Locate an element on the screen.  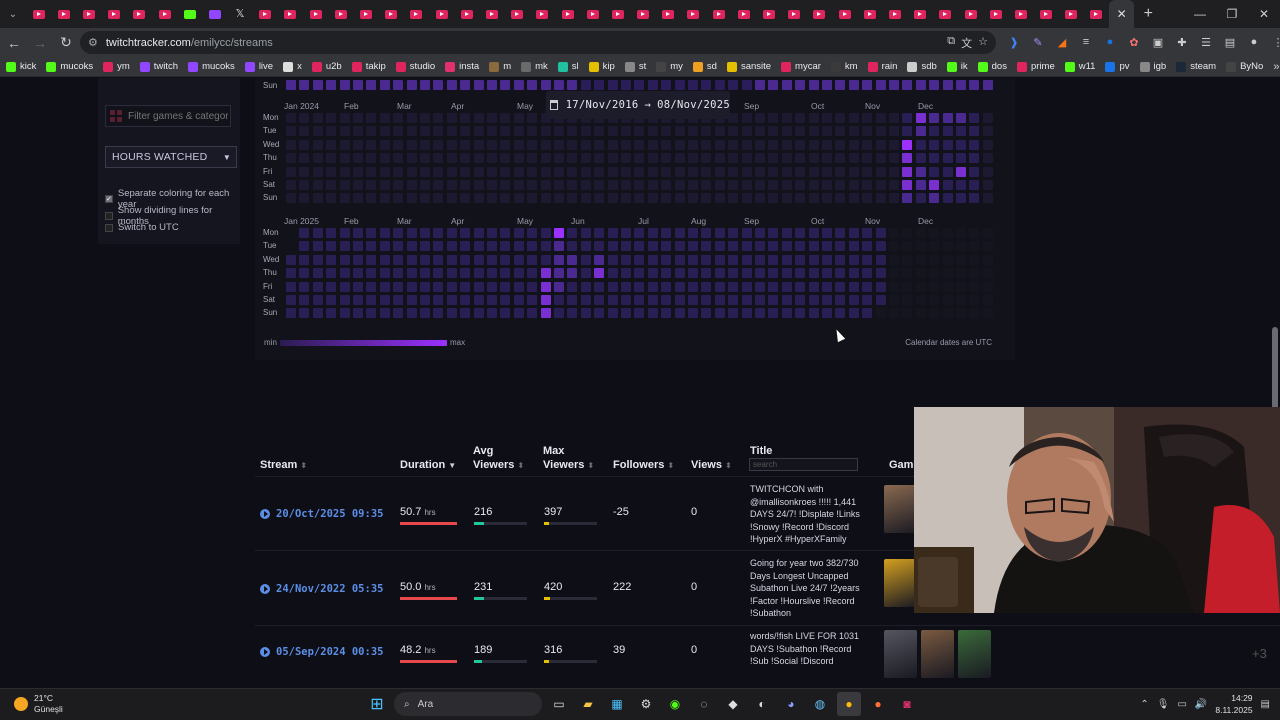
bookmark-item: kick is located at coordinates (21, 66).